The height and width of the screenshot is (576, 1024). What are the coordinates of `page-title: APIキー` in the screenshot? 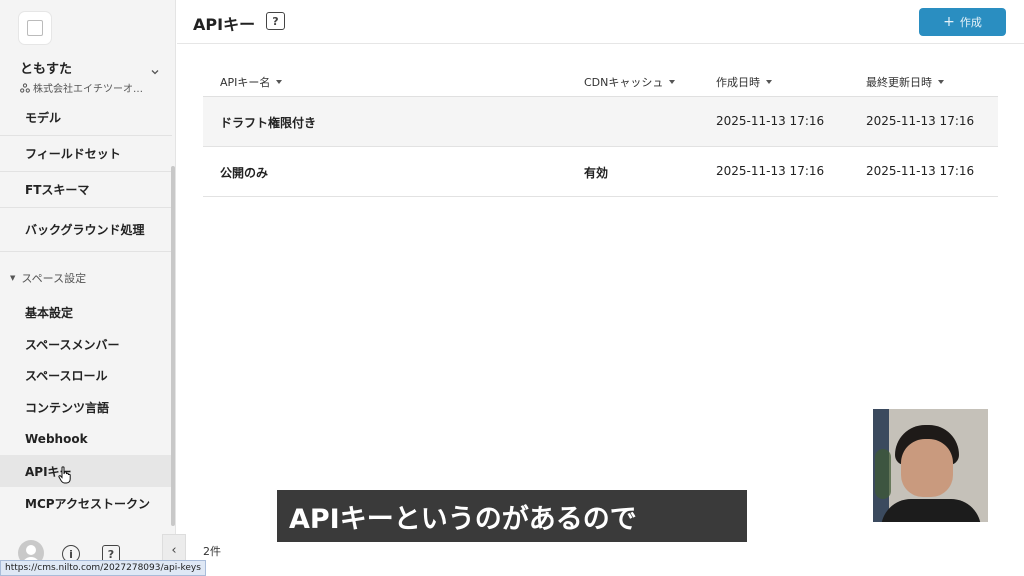 It's located at (224, 24).